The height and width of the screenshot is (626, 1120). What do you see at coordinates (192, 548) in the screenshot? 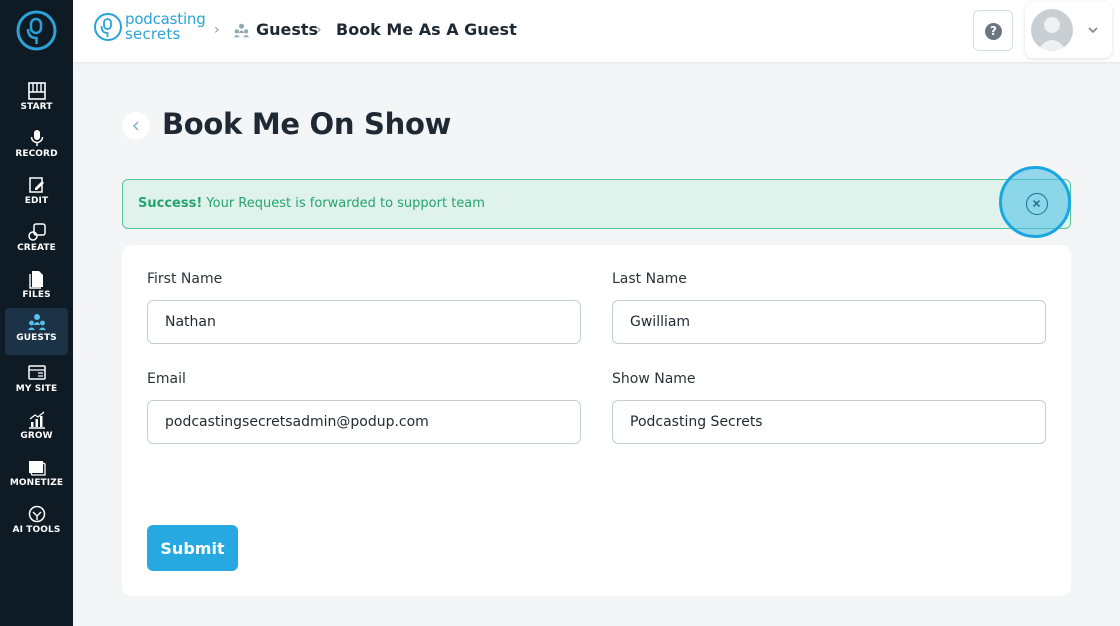
I see `submit-button: Submit` at bounding box center [192, 548].